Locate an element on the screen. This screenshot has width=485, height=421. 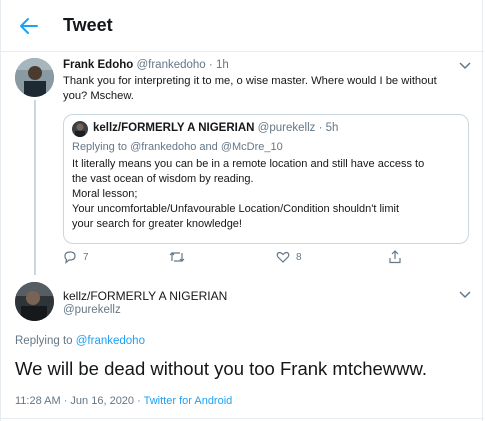
reply-button: 7 is located at coordinates (76, 257).